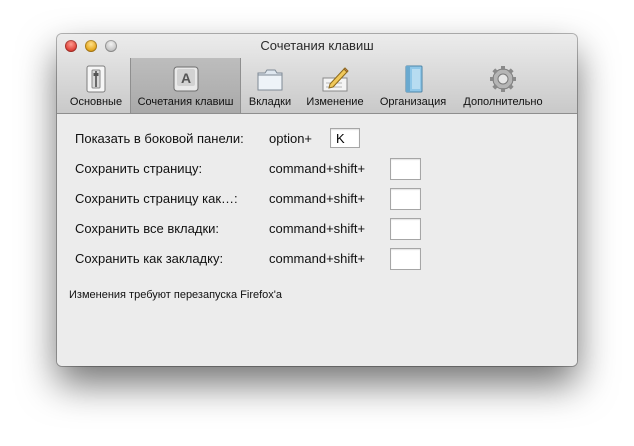 The image size is (634, 446). I want to click on tab-edit: Изменение, so click(335, 85).